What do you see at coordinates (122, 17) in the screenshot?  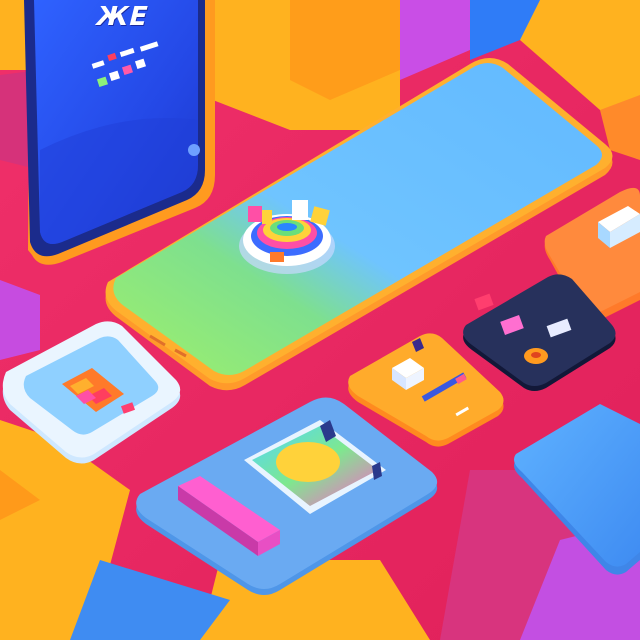 I see `phone-screen-text: ЖE` at bounding box center [122, 17].